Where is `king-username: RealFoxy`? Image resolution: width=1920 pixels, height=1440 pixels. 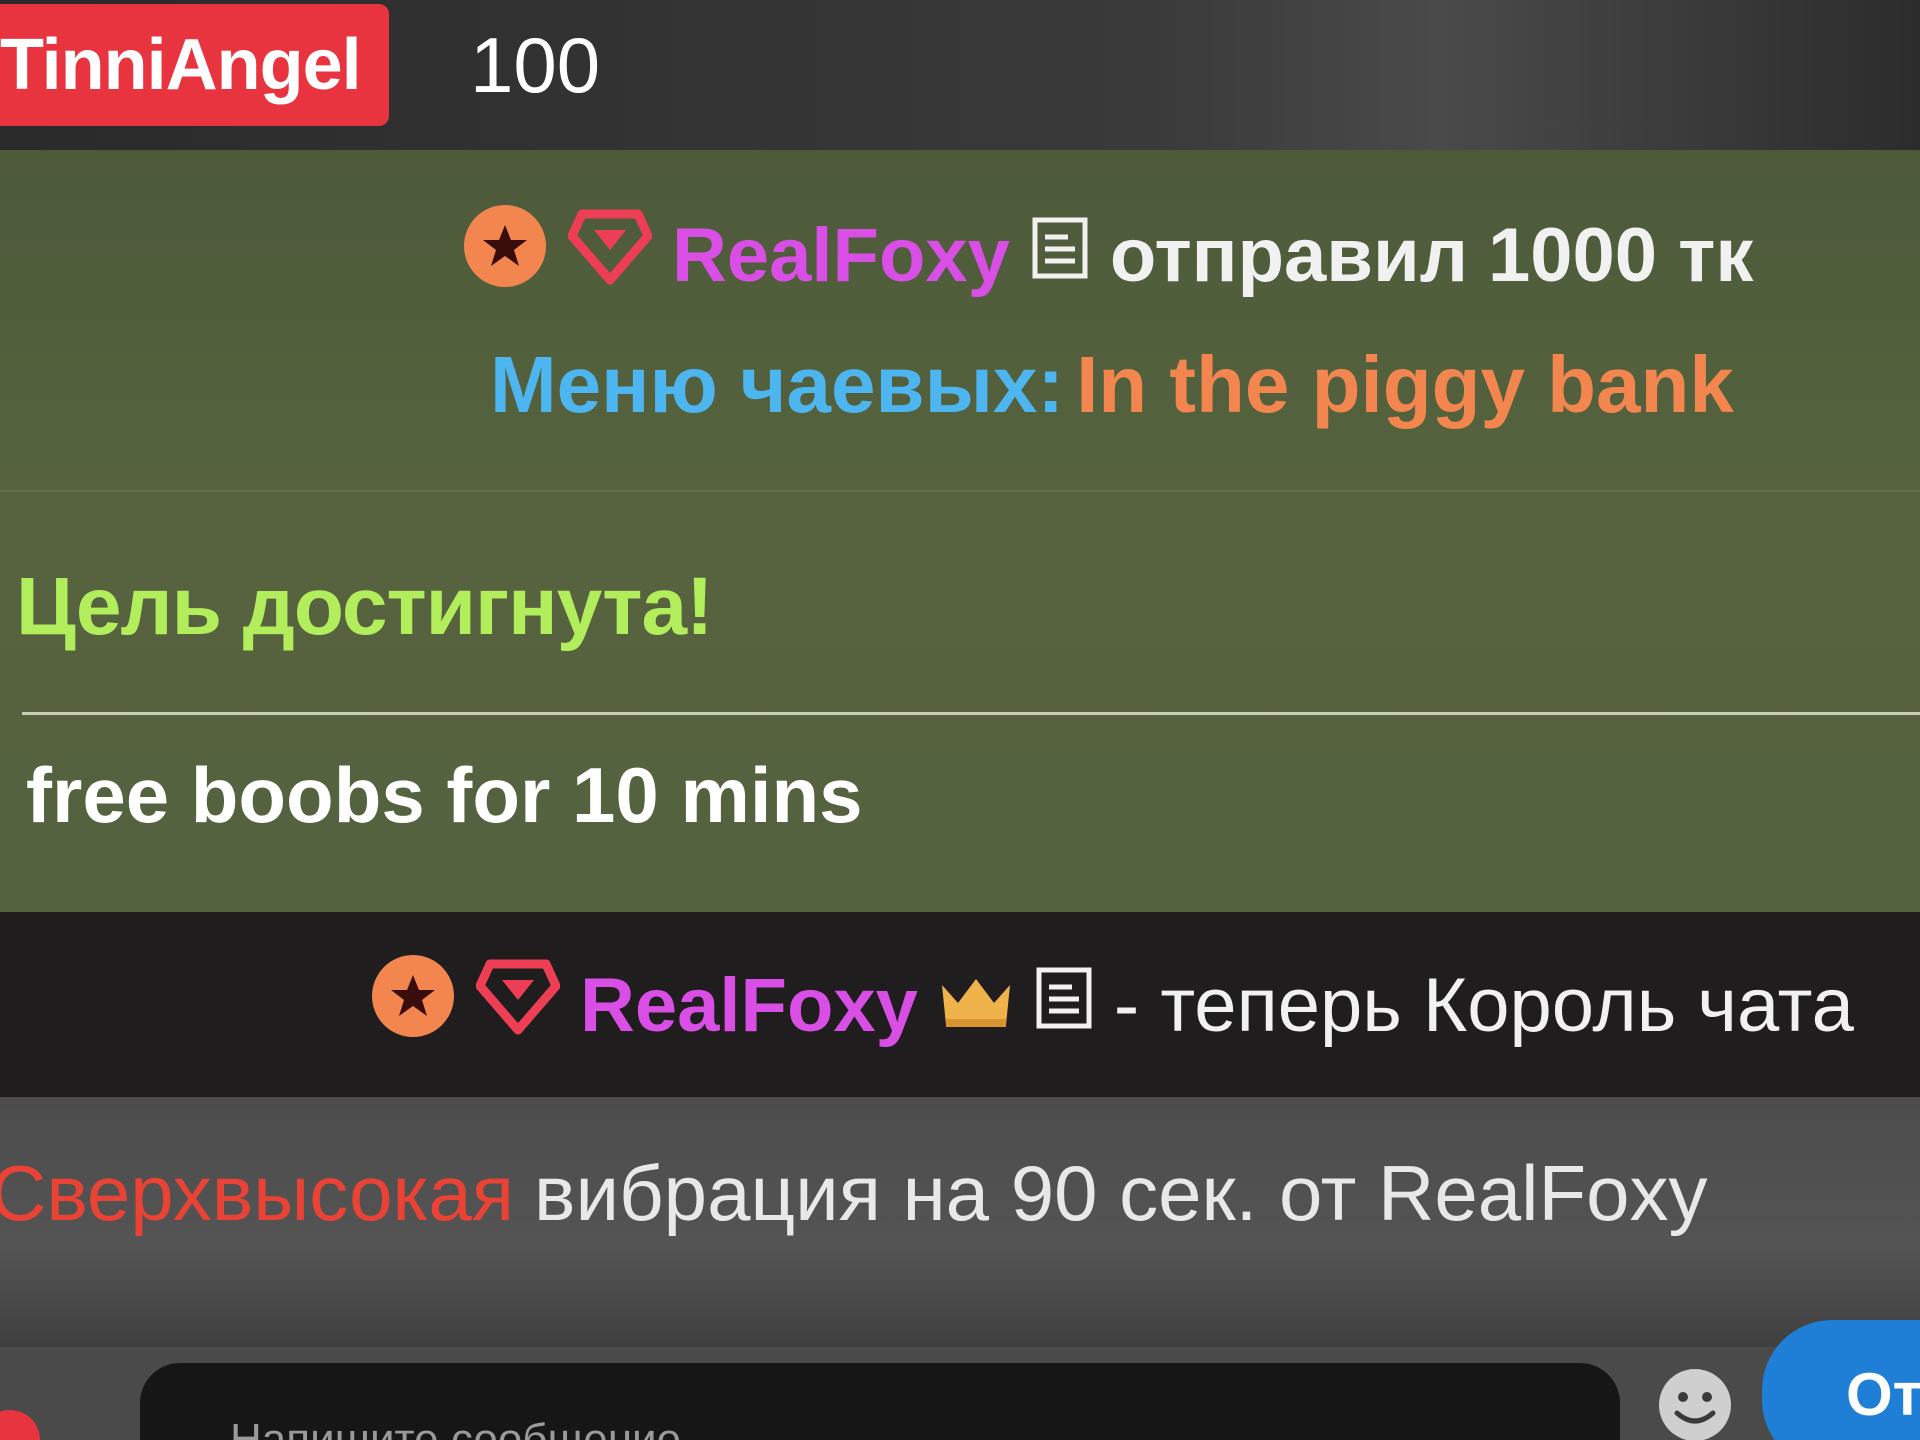
king-username: RealFoxy is located at coordinates (749, 1005).